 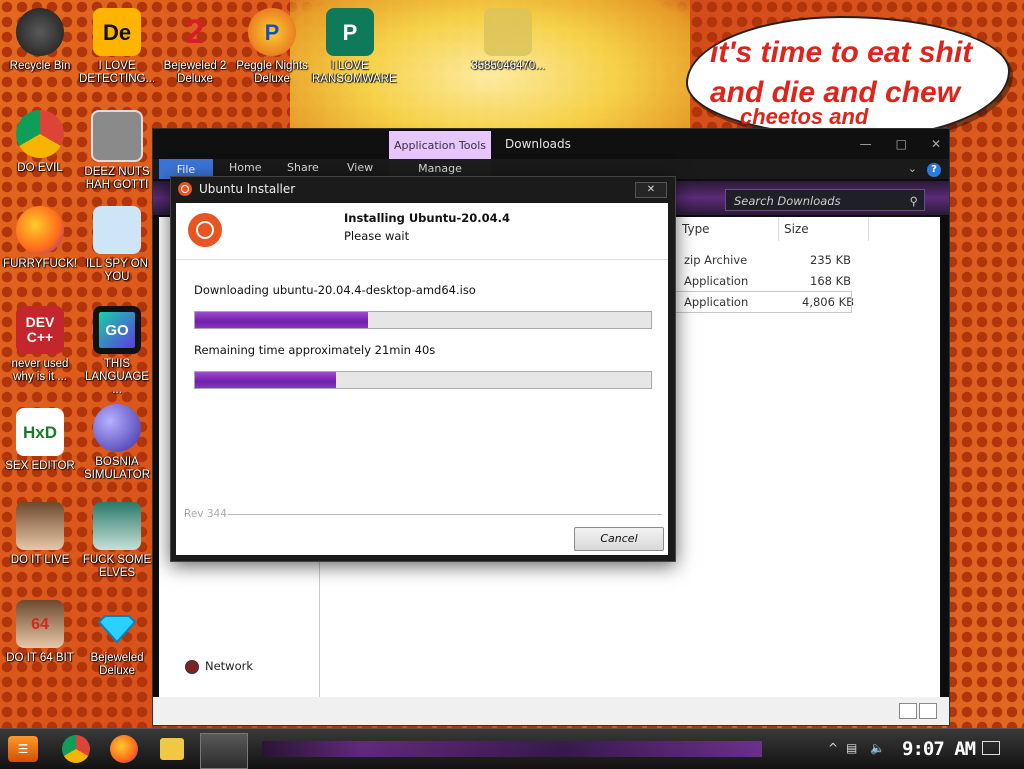 I want to click on devcpp-icon: DEV C++, so click(x=40, y=330).